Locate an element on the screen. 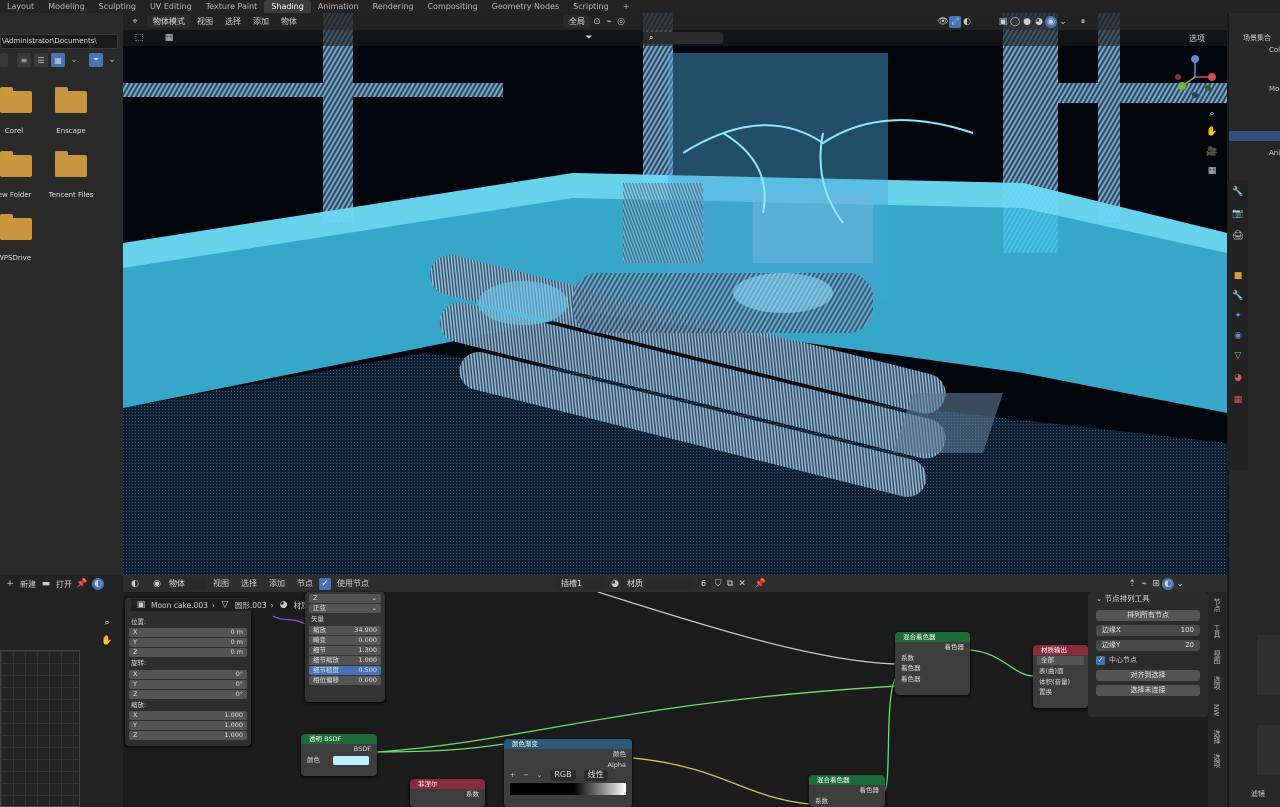 Image resolution: width=1280 pixels, height=807 pixels. solid-shading-icon: ● is located at coordinates (1027, 22).